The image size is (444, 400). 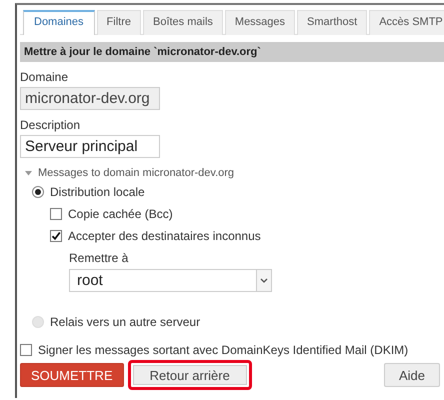 What do you see at coordinates (232, 52) in the screenshot?
I see `section-header: Mettre à jour le domaine `micronator-dev.org`` at bounding box center [232, 52].